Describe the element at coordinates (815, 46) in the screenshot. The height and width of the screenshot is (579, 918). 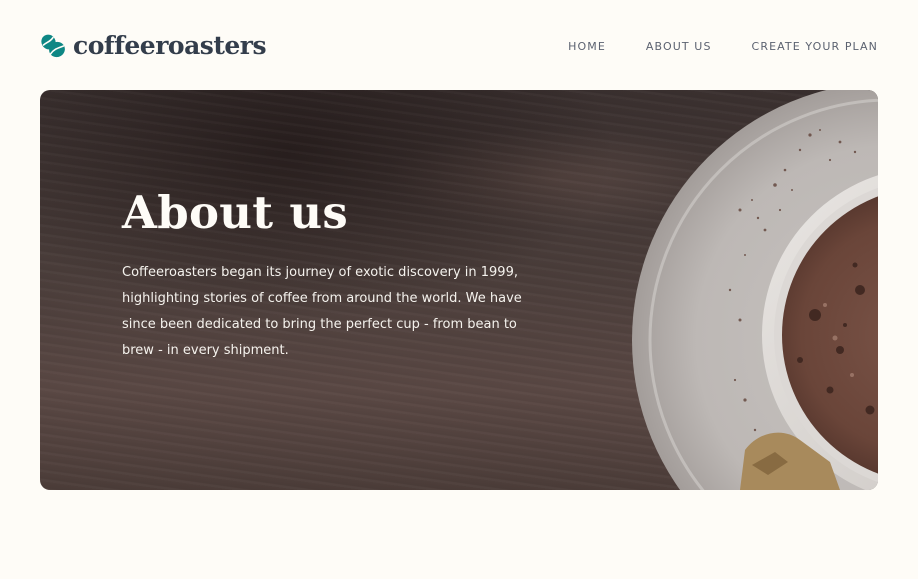
I see `nav-create-your-plan: CREATE YOUR PLAN` at that location.